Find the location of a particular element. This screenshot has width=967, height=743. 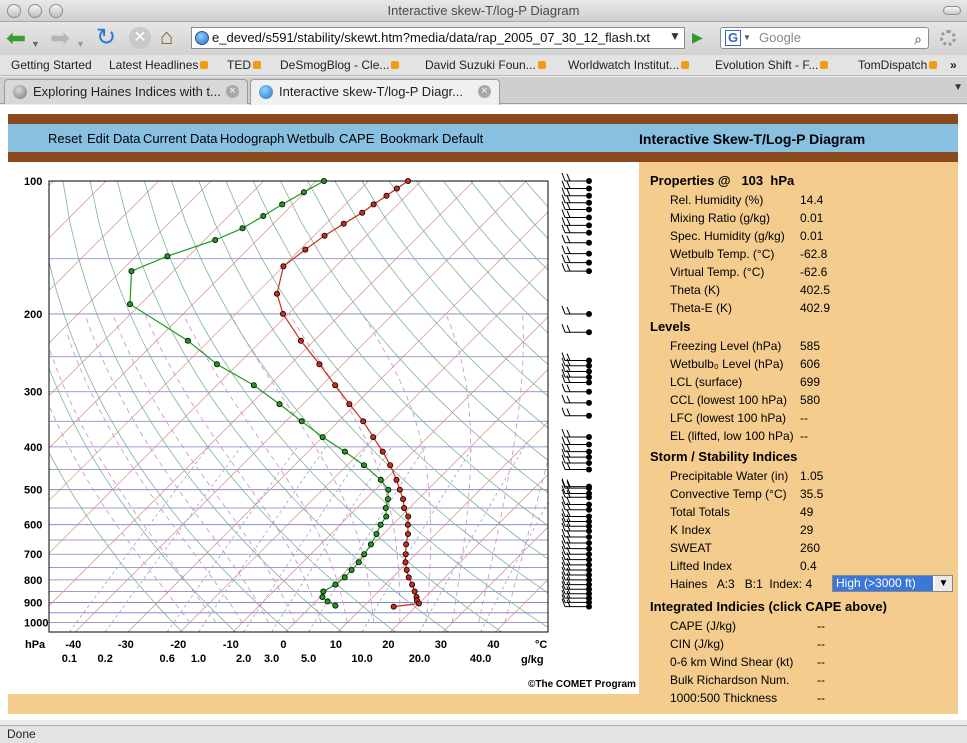

index-value: 35.5 is located at coordinates (812, 494).